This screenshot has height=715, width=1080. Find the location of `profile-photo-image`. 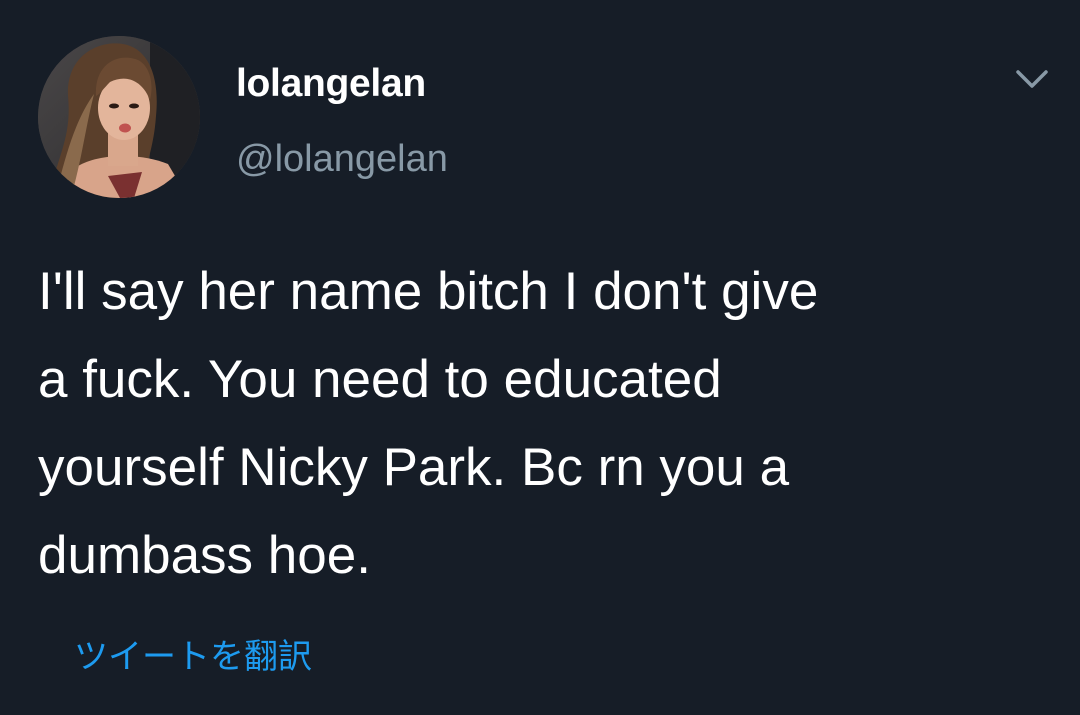

profile-photo-image is located at coordinates (119, 117).